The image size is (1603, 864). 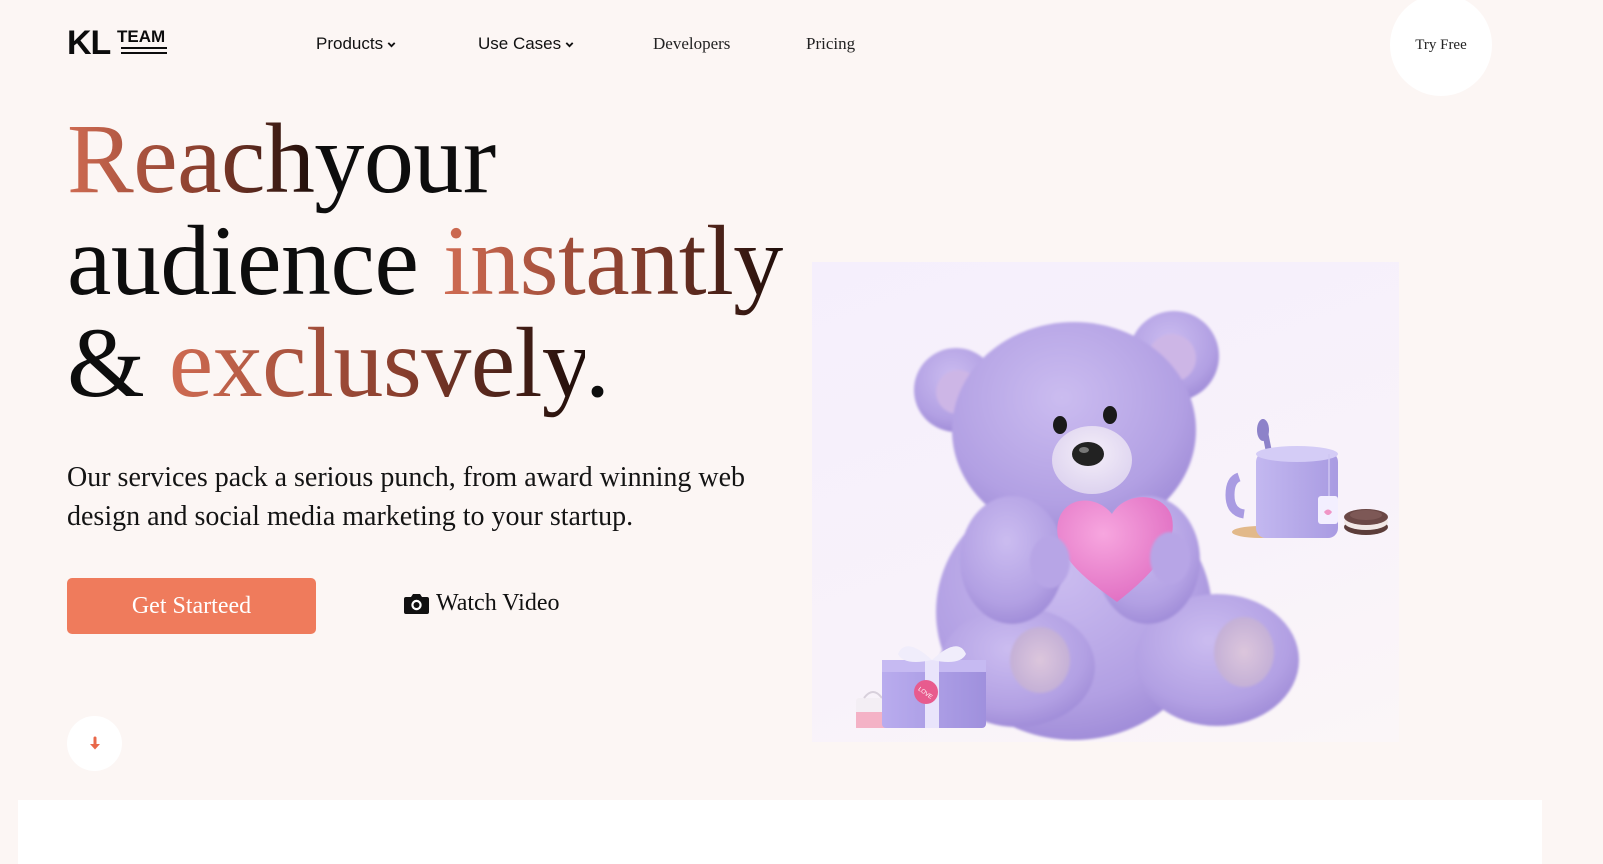 What do you see at coordinates (612, 260) in the screenshot?
I see `headline-accent: instantly` at bounding box center [612, 260].